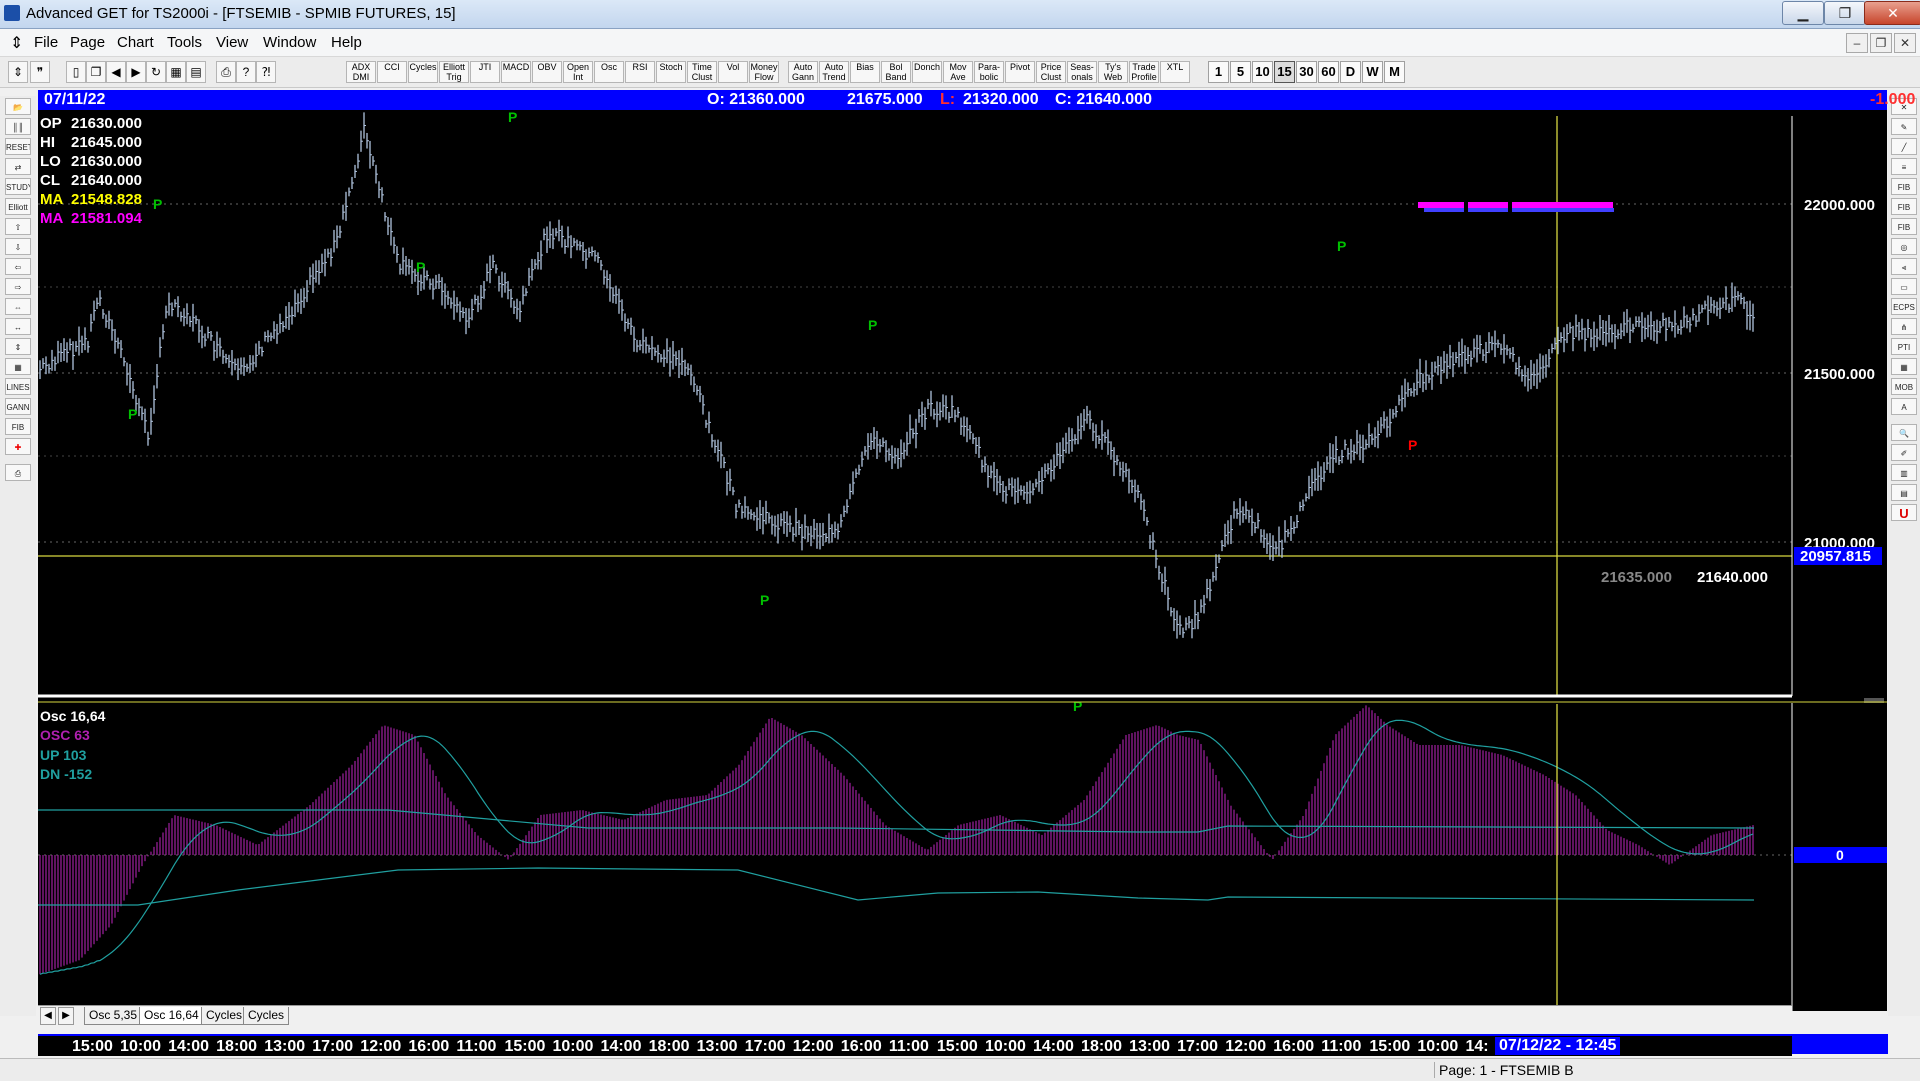  I want to click on expand-icon: ↔, so click(18, 326).